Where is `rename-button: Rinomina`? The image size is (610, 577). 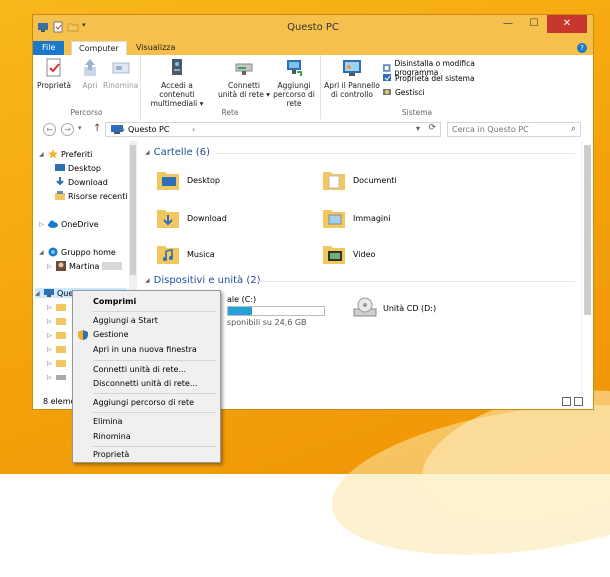
rename-button: Rinomina is located at coordinates (120, 73).